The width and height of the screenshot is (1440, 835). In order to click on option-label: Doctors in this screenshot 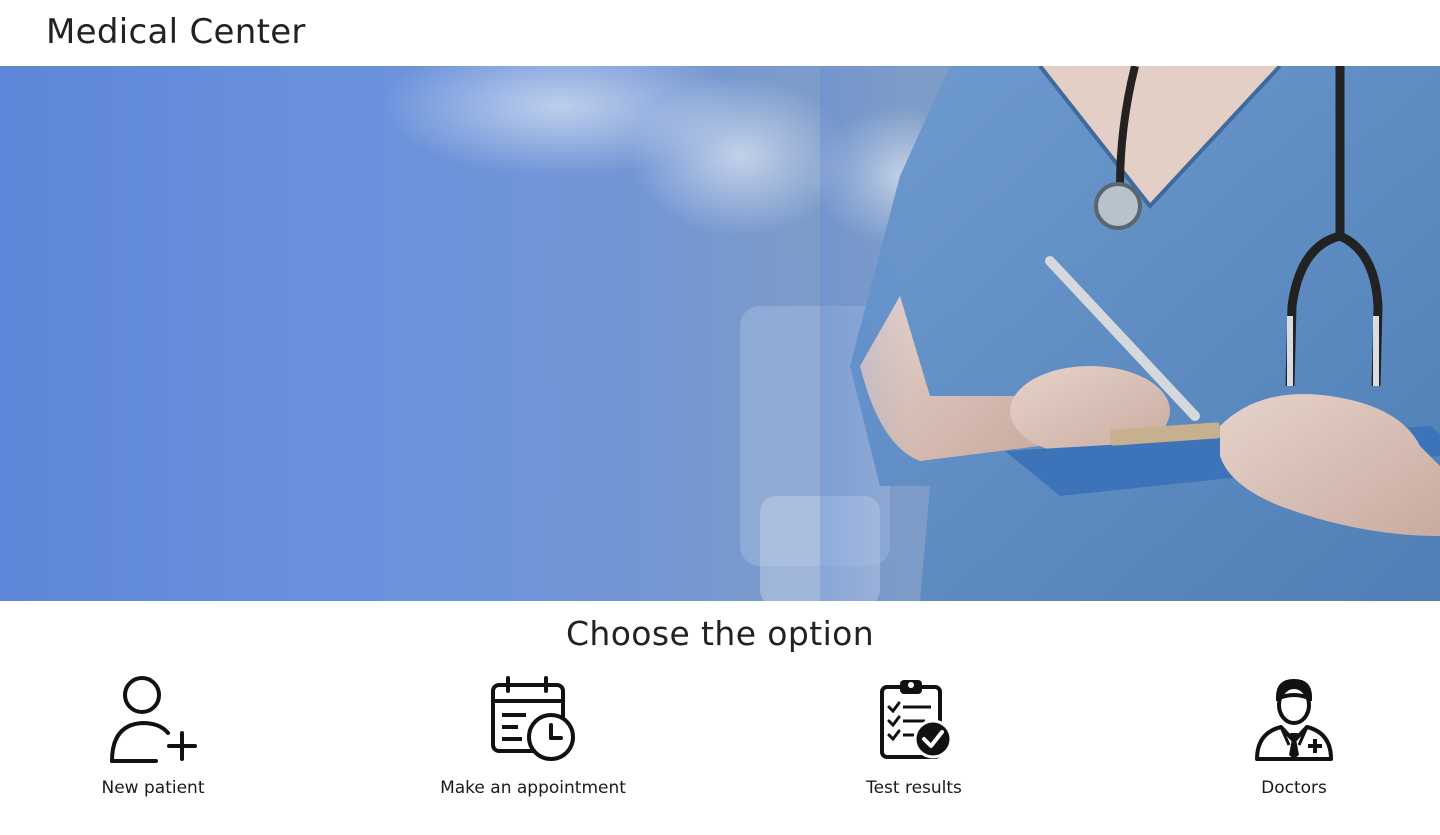, I will do `click(1294, 788)`.